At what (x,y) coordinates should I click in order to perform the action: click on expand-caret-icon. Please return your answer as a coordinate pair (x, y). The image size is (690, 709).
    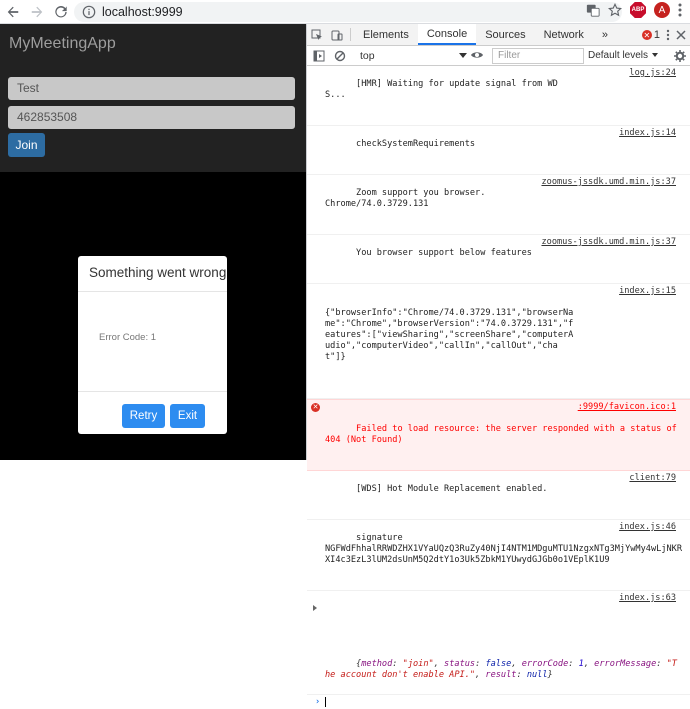
    Looking at the image, I should click on (315, 608).